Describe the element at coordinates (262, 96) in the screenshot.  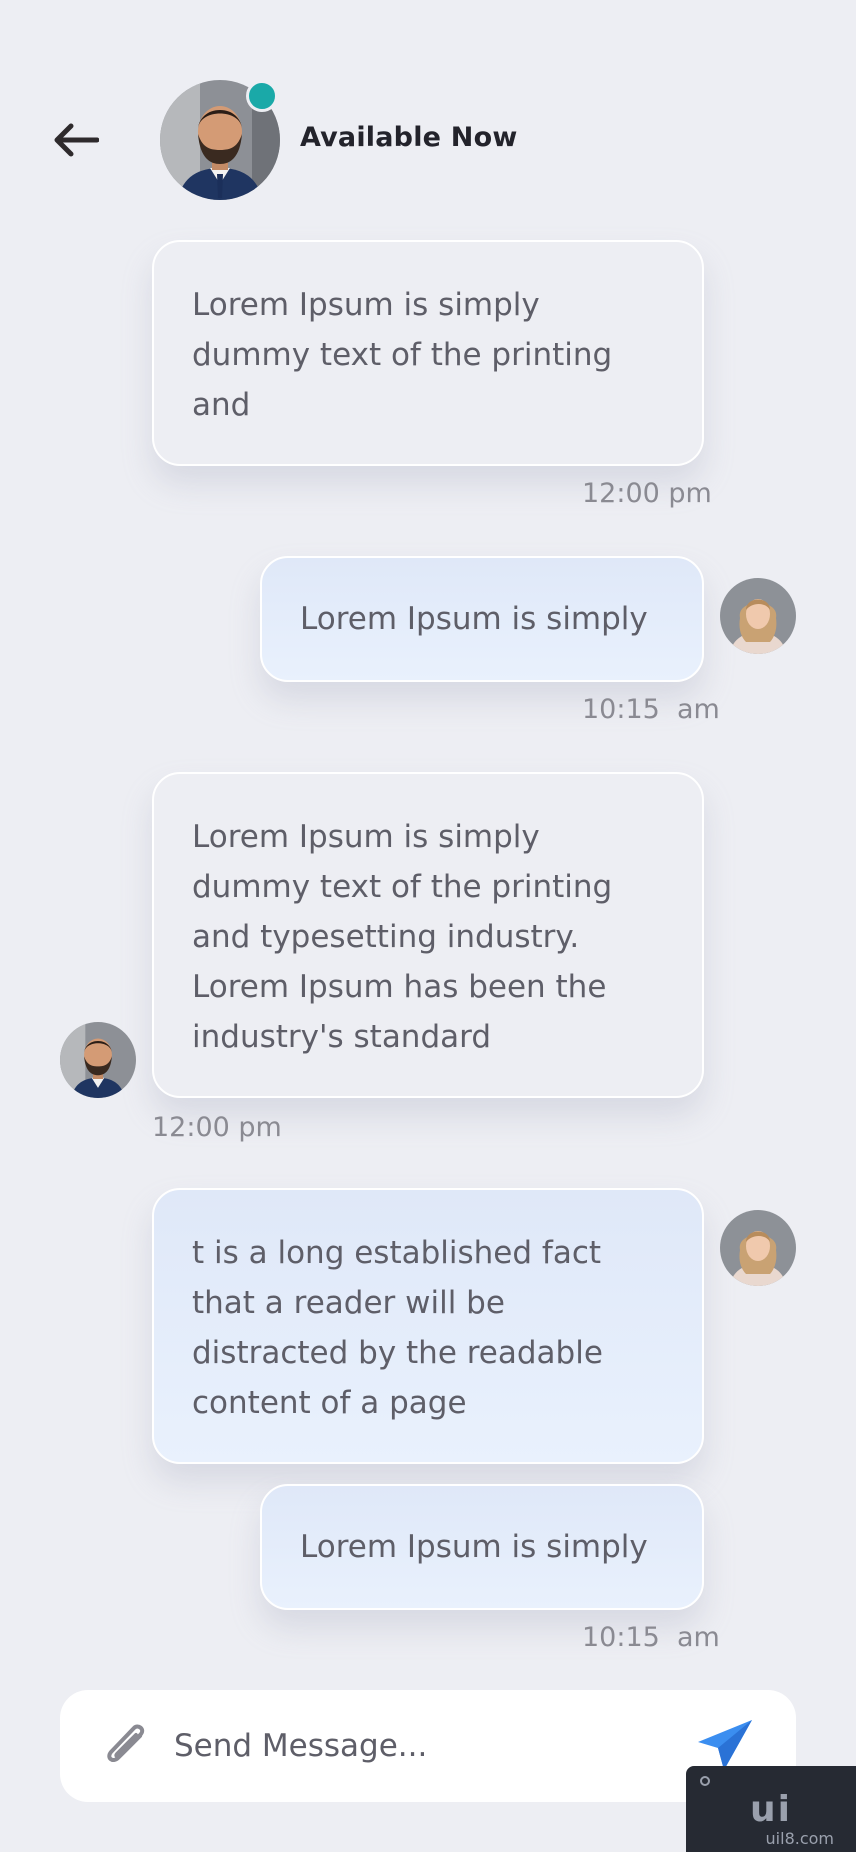
I see `online-status-dot` at that location.